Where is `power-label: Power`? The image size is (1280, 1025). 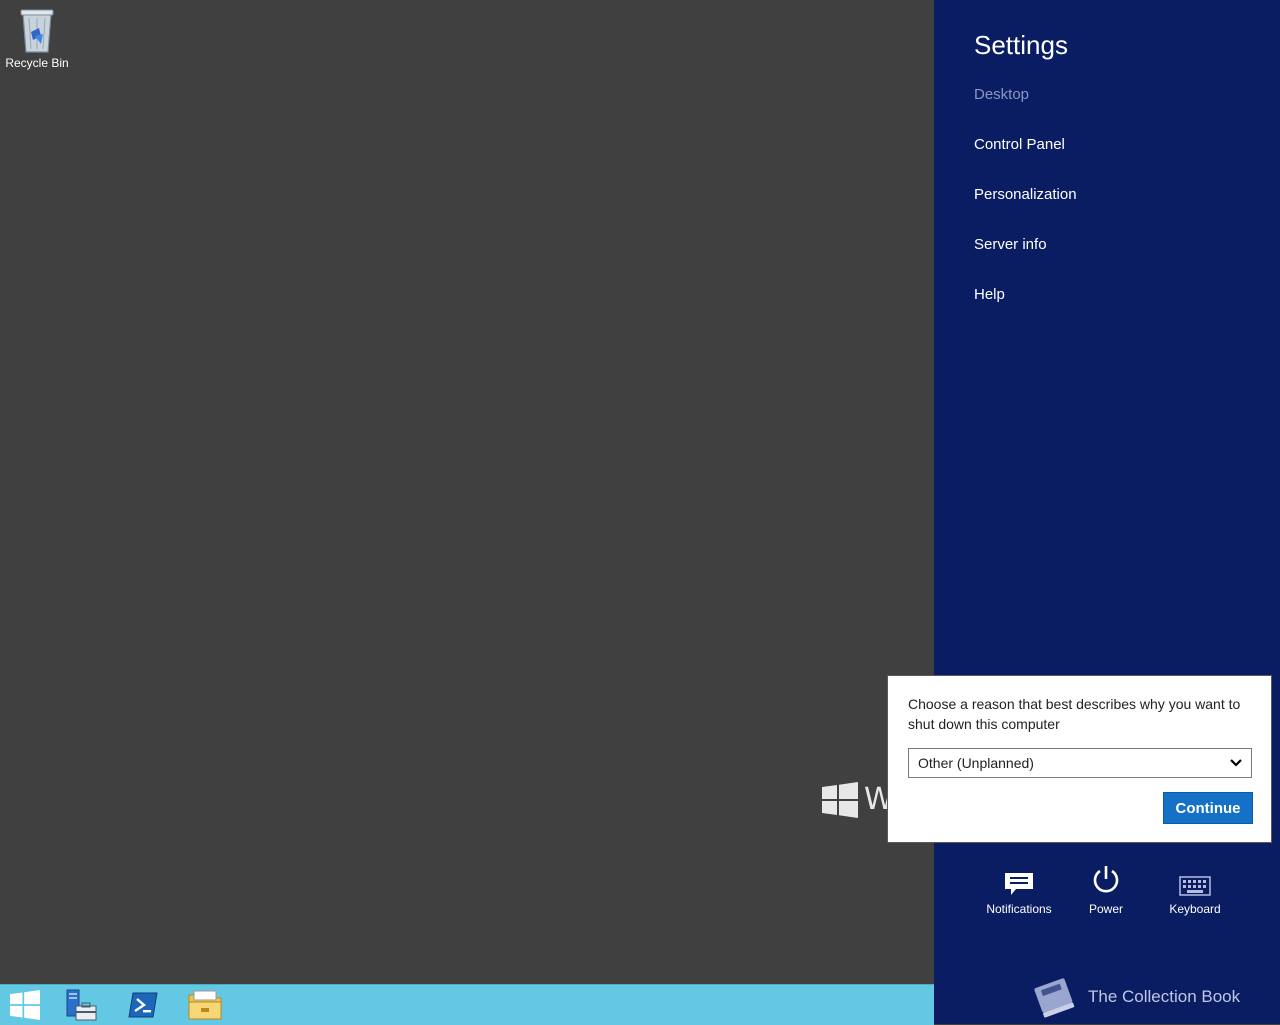 power-label: Power is located at coordinates (1105, 909).